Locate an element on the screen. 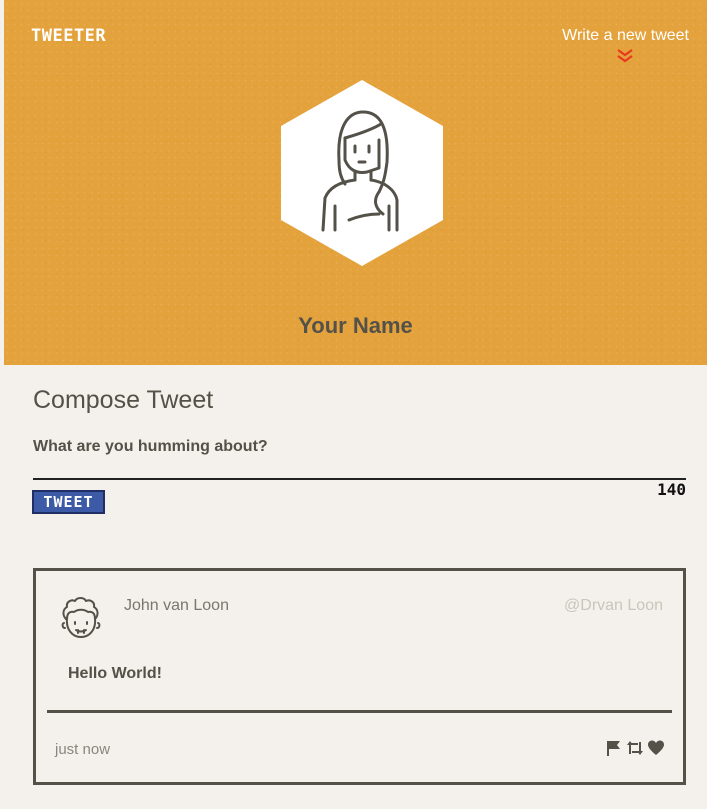  compose-label: What are you humming about? is located at coordinates (150, 446).